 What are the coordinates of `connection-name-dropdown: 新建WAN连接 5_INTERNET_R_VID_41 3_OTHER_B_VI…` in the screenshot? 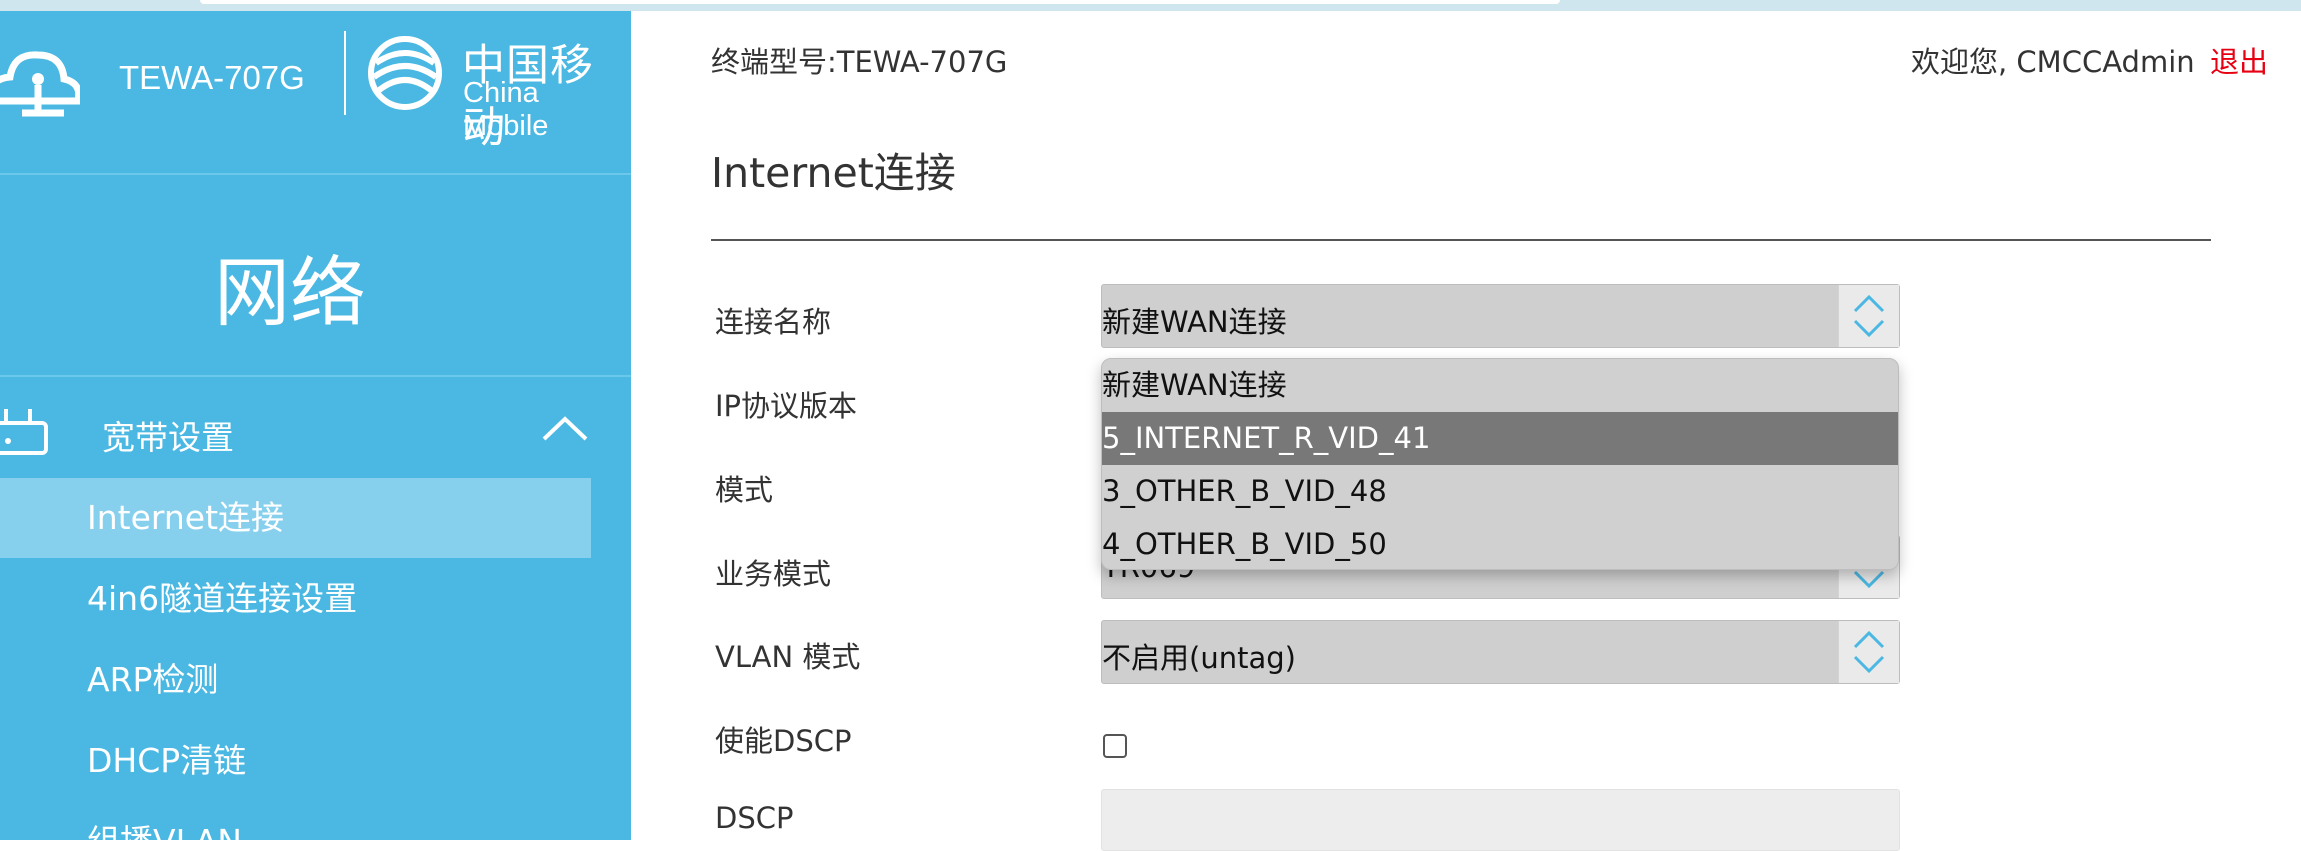 It's located at (1500, 464).